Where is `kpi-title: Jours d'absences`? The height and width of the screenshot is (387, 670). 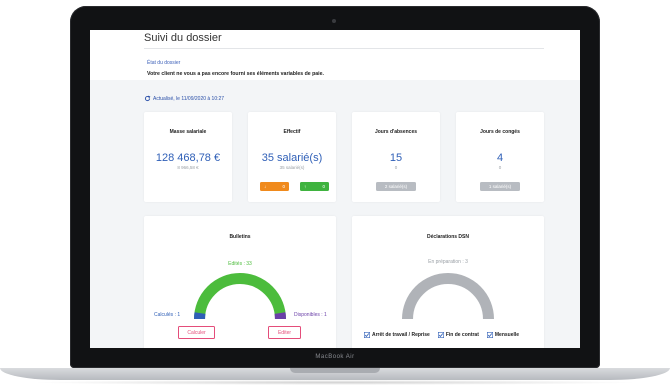 kpi-title: Jours d'absences is located at coordinates (396, 132).